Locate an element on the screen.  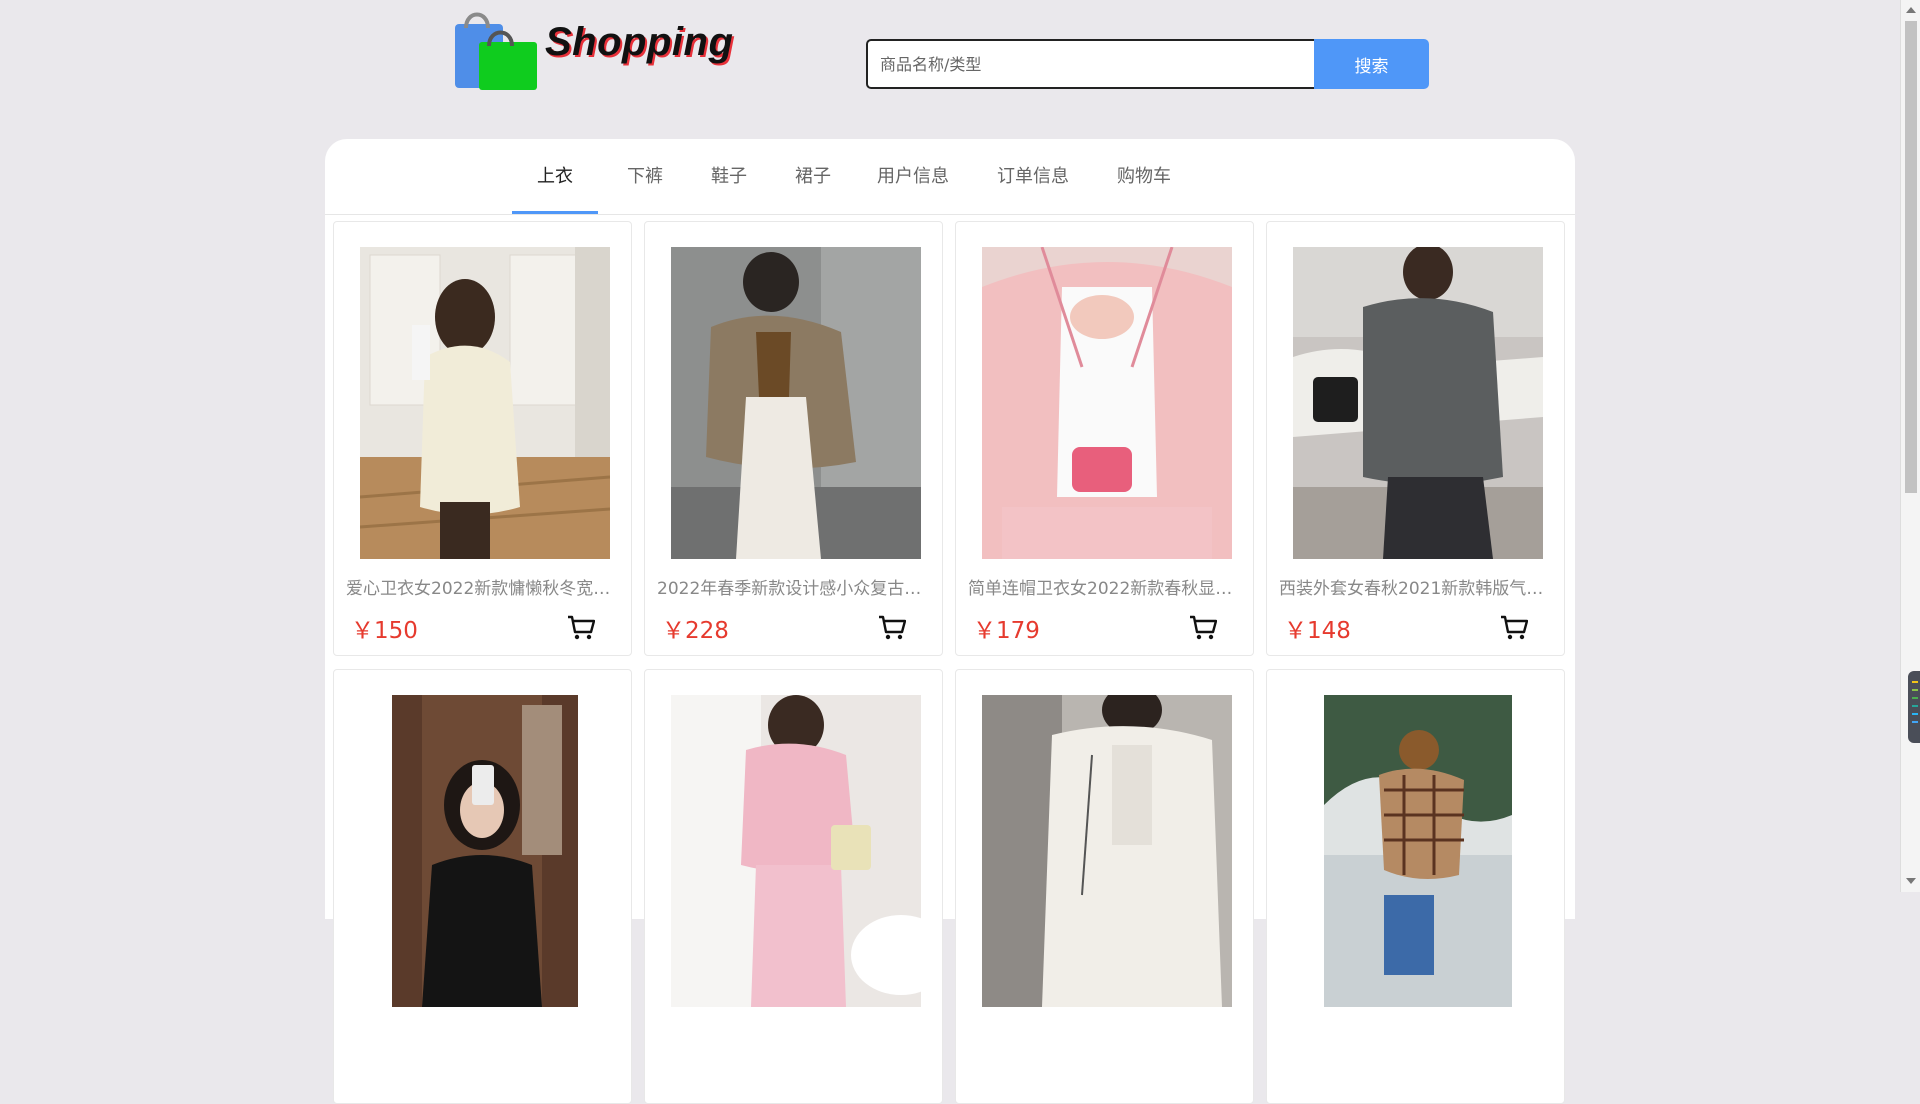
product-card: 爱心卫衣女2022新款慵懒秋冬宽松... ￥150 is located at coordinates (482, 438).